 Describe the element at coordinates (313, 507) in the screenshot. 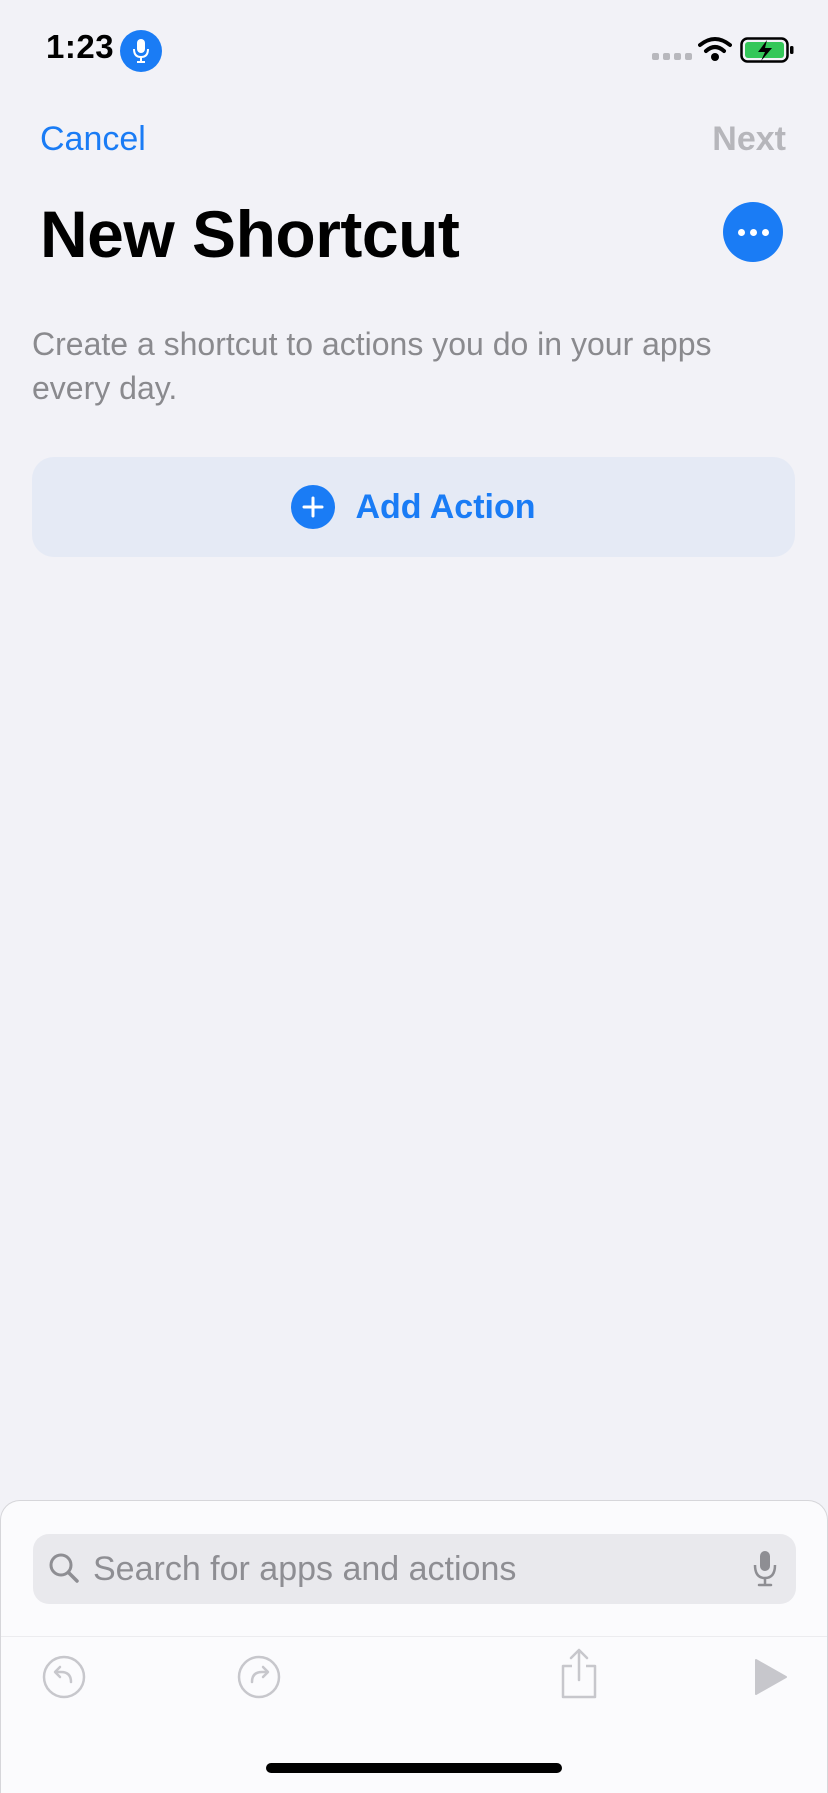

I see `plus-circle-icon` at that location.